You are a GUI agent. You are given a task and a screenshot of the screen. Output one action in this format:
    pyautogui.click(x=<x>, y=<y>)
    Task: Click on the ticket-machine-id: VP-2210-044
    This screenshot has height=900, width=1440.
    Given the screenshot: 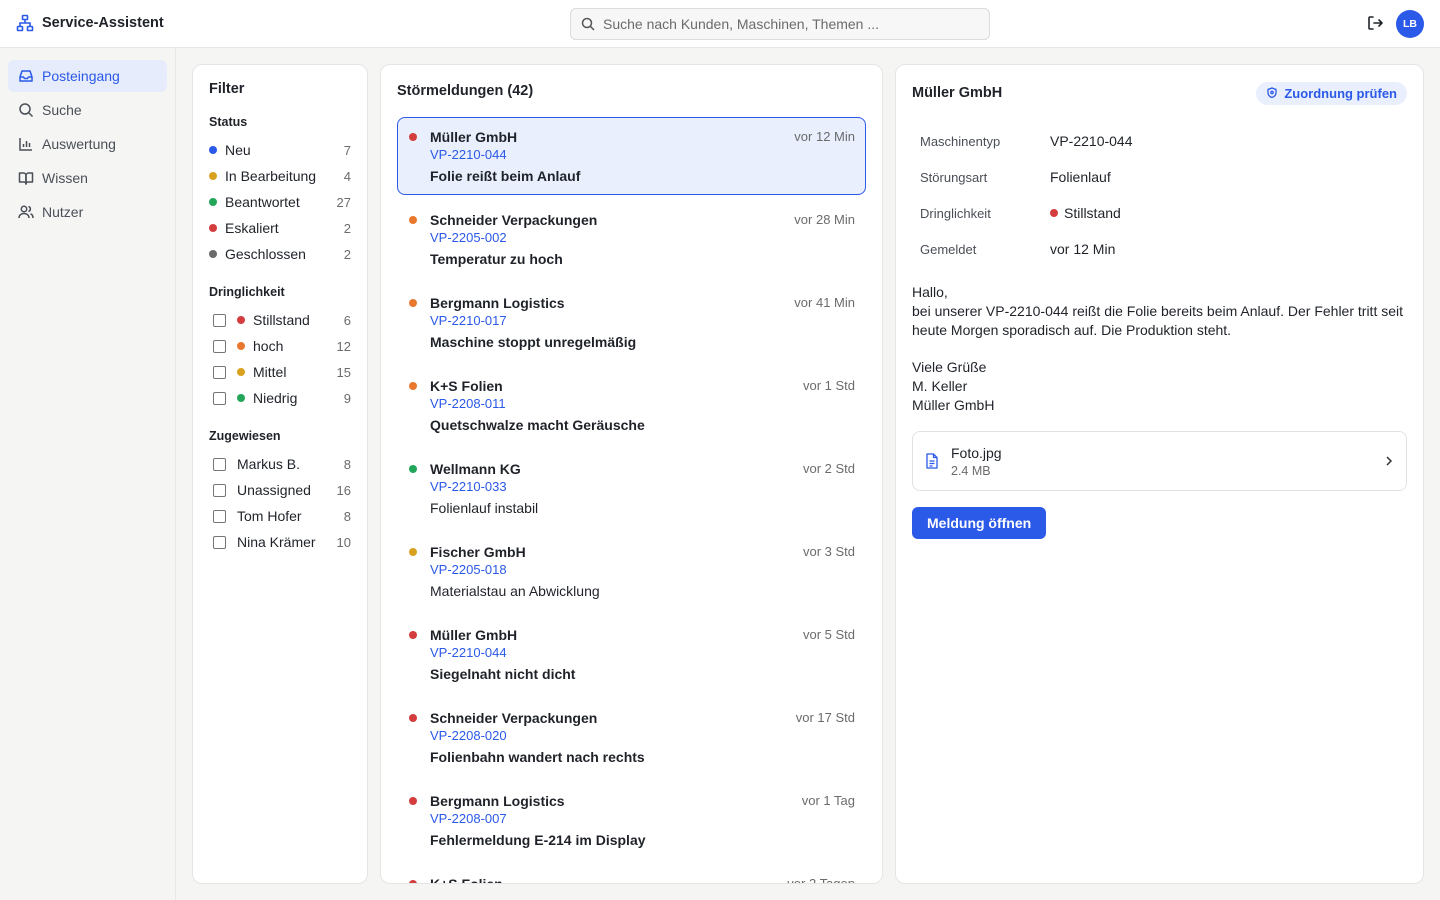 What is the action you would take?
    pyautogui.click(x=468, y=652)
    